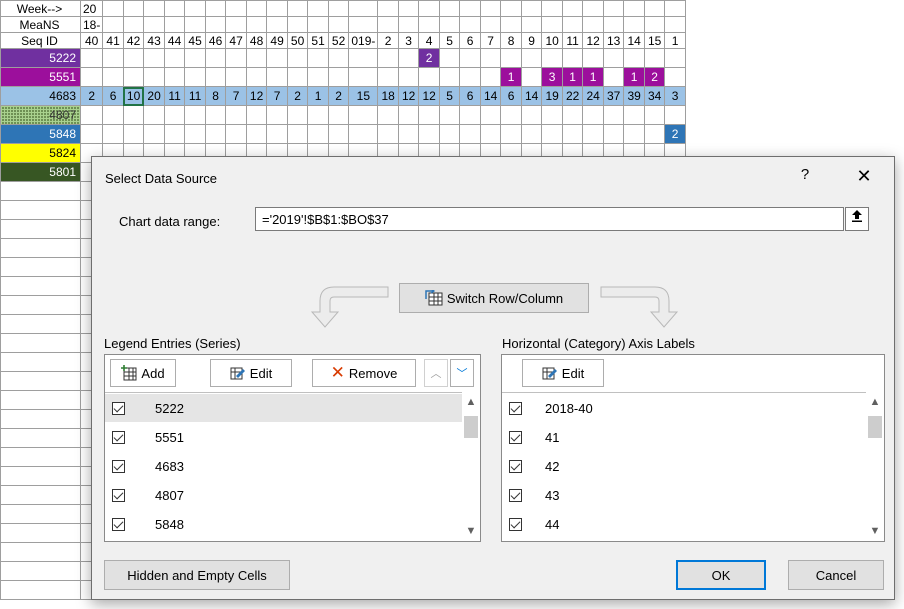 This screenshot has width=904, height=609. I want to click on header-cell: Seq ID, so click(40, 40).